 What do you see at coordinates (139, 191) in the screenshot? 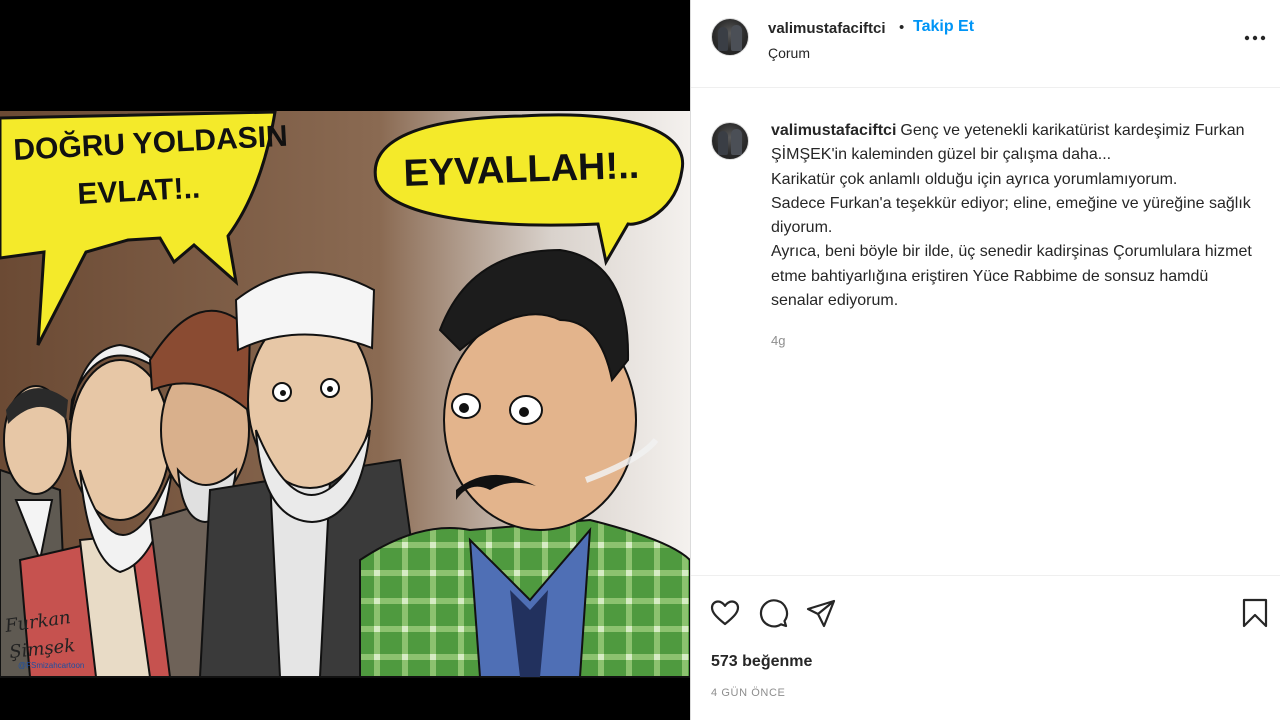
I see `bubble-left-line2: EVLAT!..` at bounding box center [139, 191].